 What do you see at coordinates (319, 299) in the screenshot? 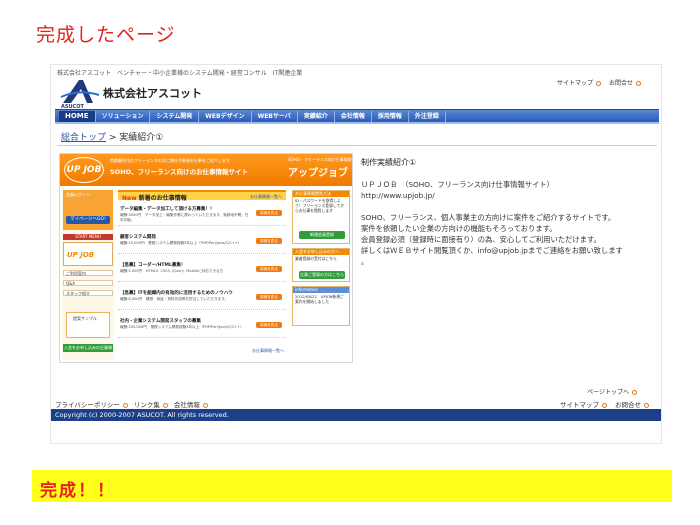
I see `information-text: 2012/08/22 UPJOB新規ご案内を開始しました` at bounding box center [319, 299].